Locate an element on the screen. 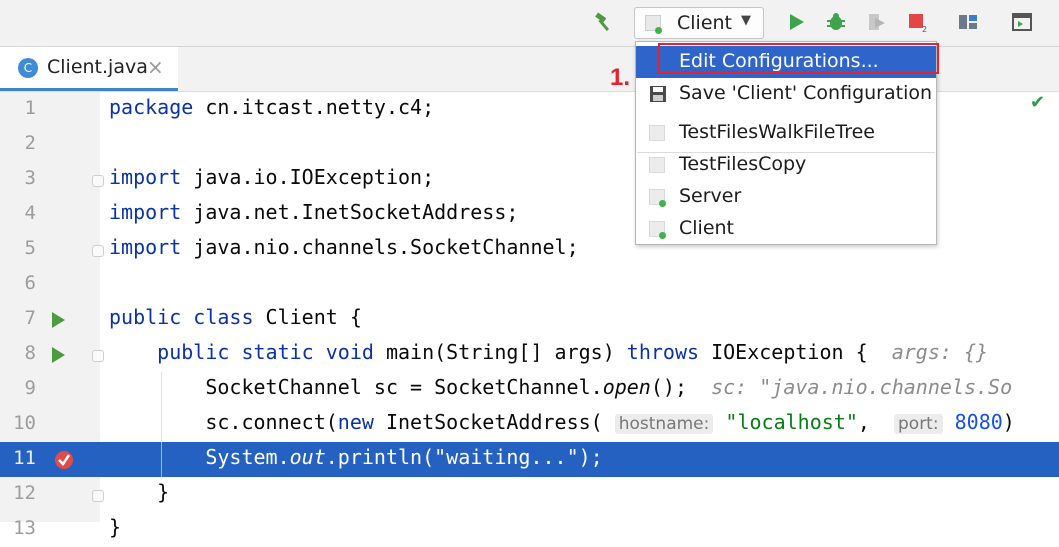 This screenshot has height=547, width=1059. project-structure-icon is located at coordinates (968, 22).